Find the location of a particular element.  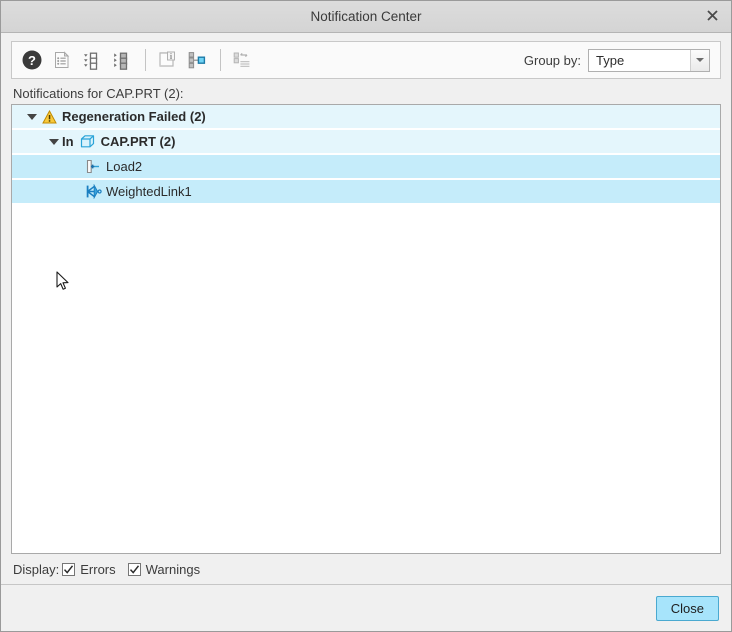

dialog-footer: Close is located at coordinates (366, 607).